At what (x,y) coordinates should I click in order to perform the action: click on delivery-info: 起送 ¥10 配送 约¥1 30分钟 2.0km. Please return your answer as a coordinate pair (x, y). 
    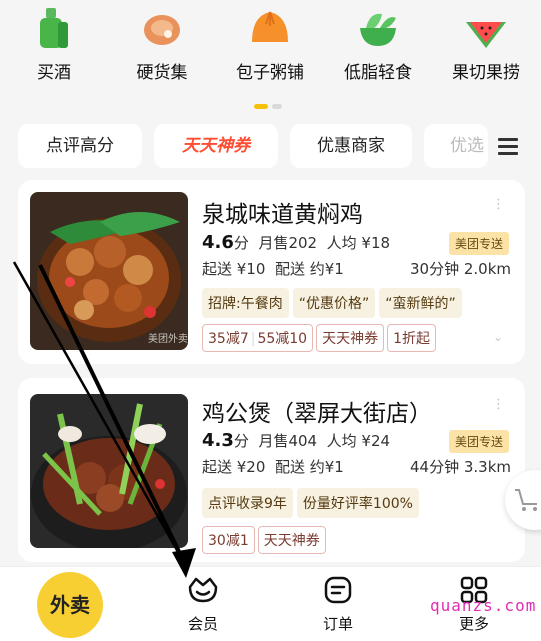
    Looking at the image, I should click on (356, 268).